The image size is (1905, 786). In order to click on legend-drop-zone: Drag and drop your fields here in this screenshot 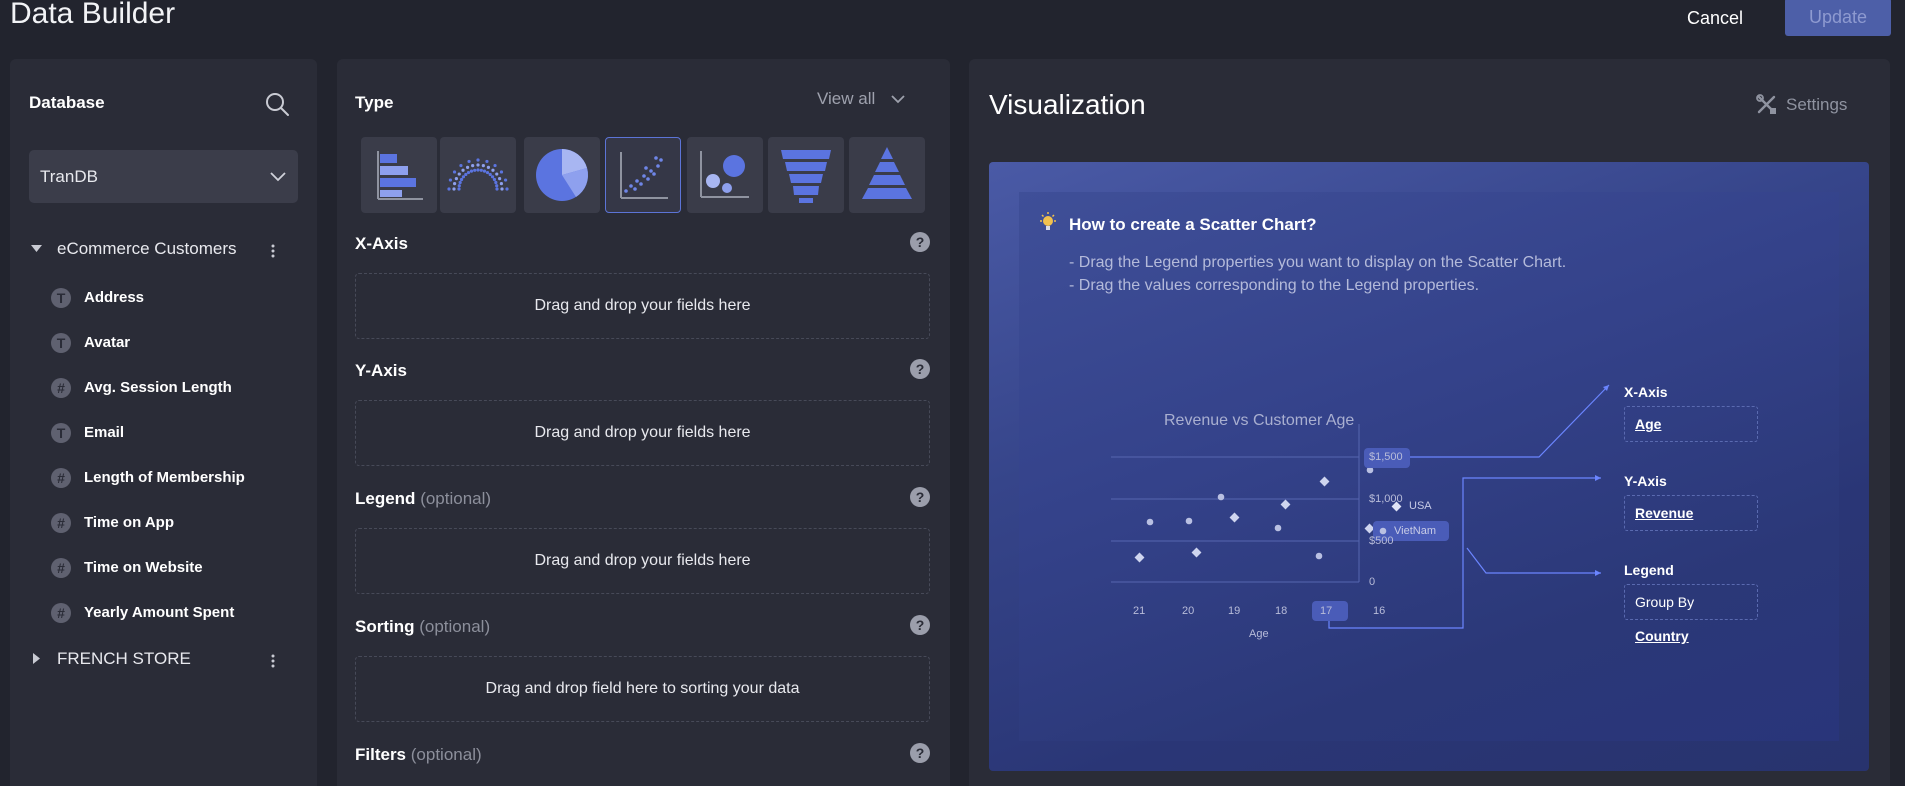, I will do `click(642, 561)`.